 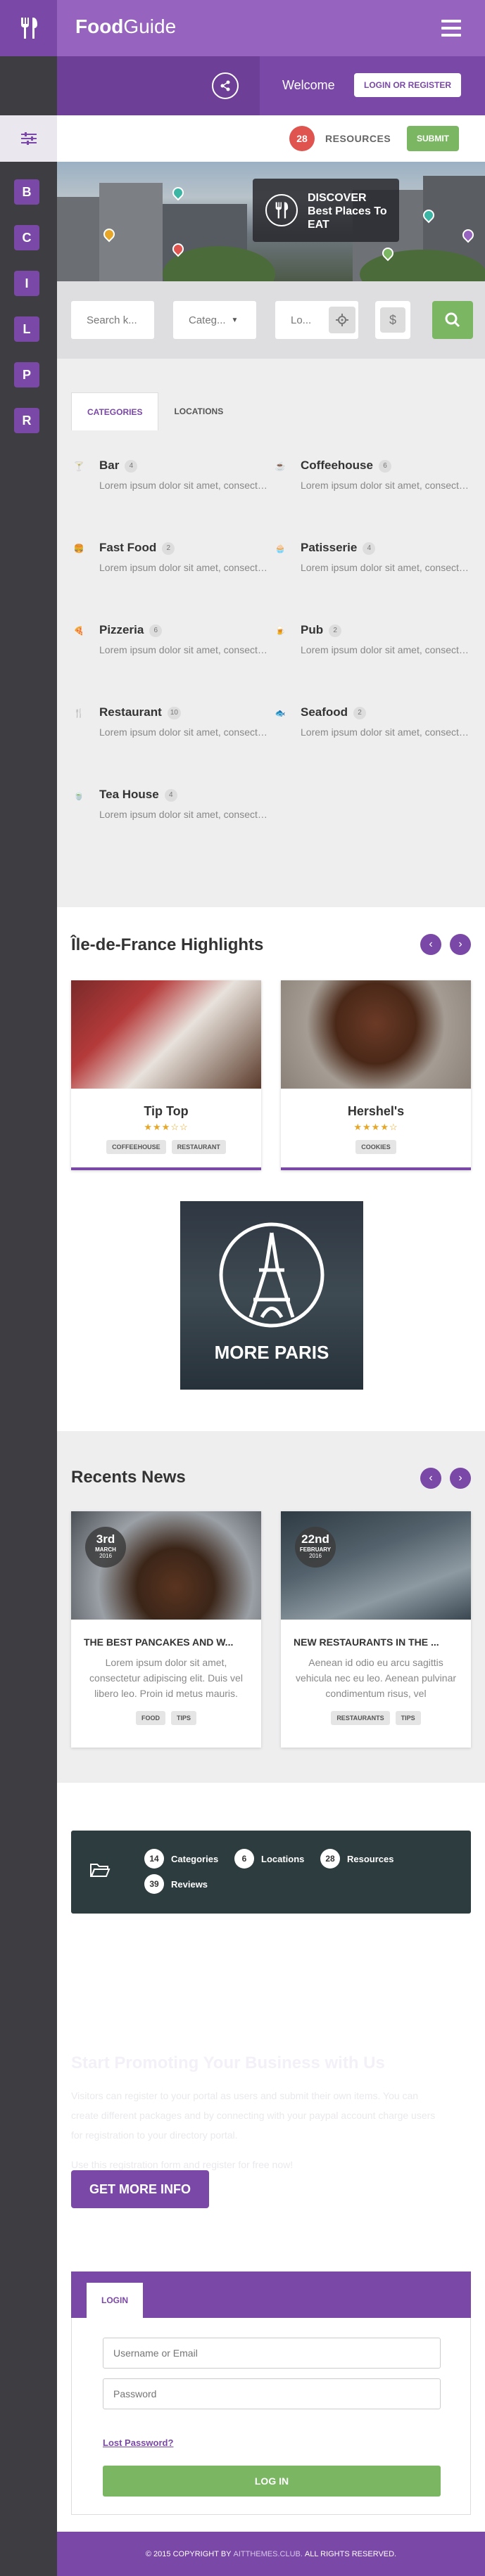 I want to click on category-name: Coffeehouse, so click(x=337, y=465).